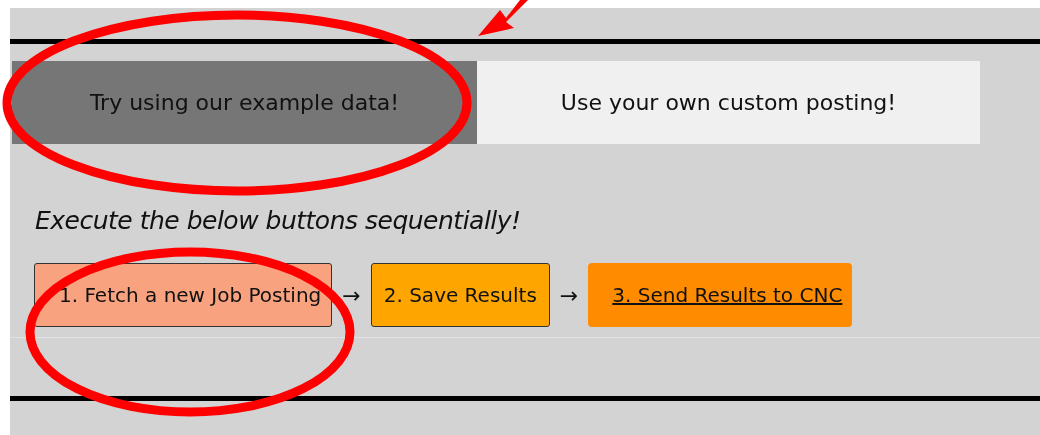  Describe the element at coordinates (460, 295) in the screenshot. I see `step-button: 2. Save Results` at that location.